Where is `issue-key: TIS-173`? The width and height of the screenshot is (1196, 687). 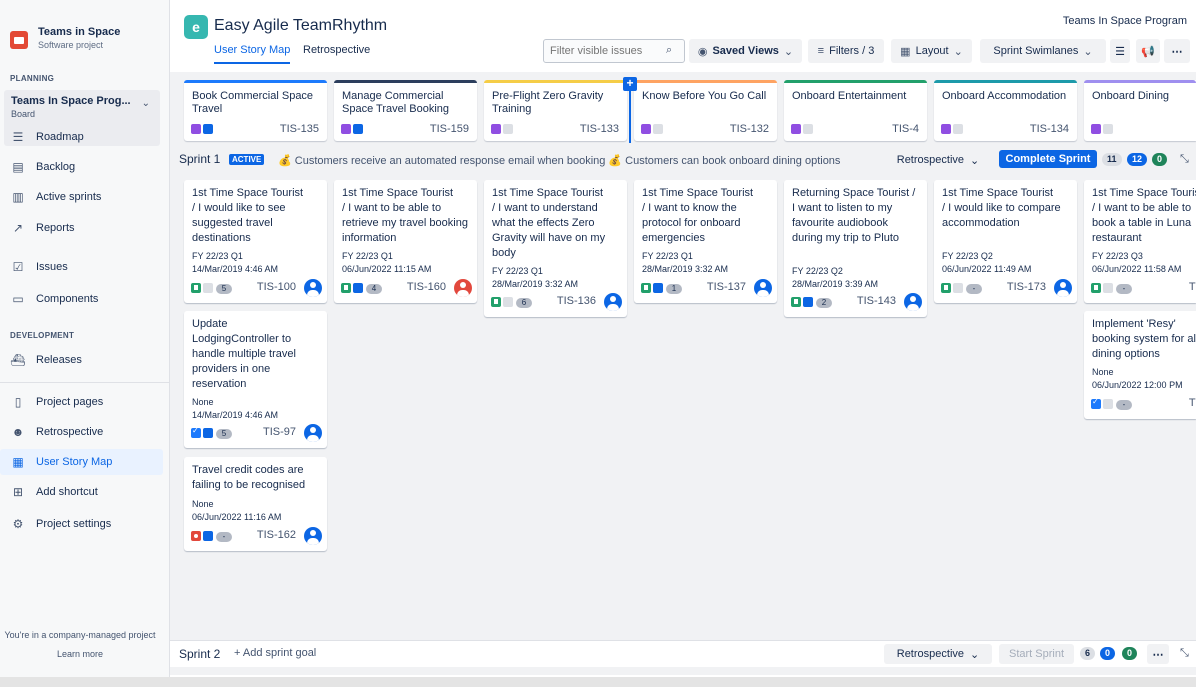 issue-key: TIS-173 is located at coordinates (1026, 287).